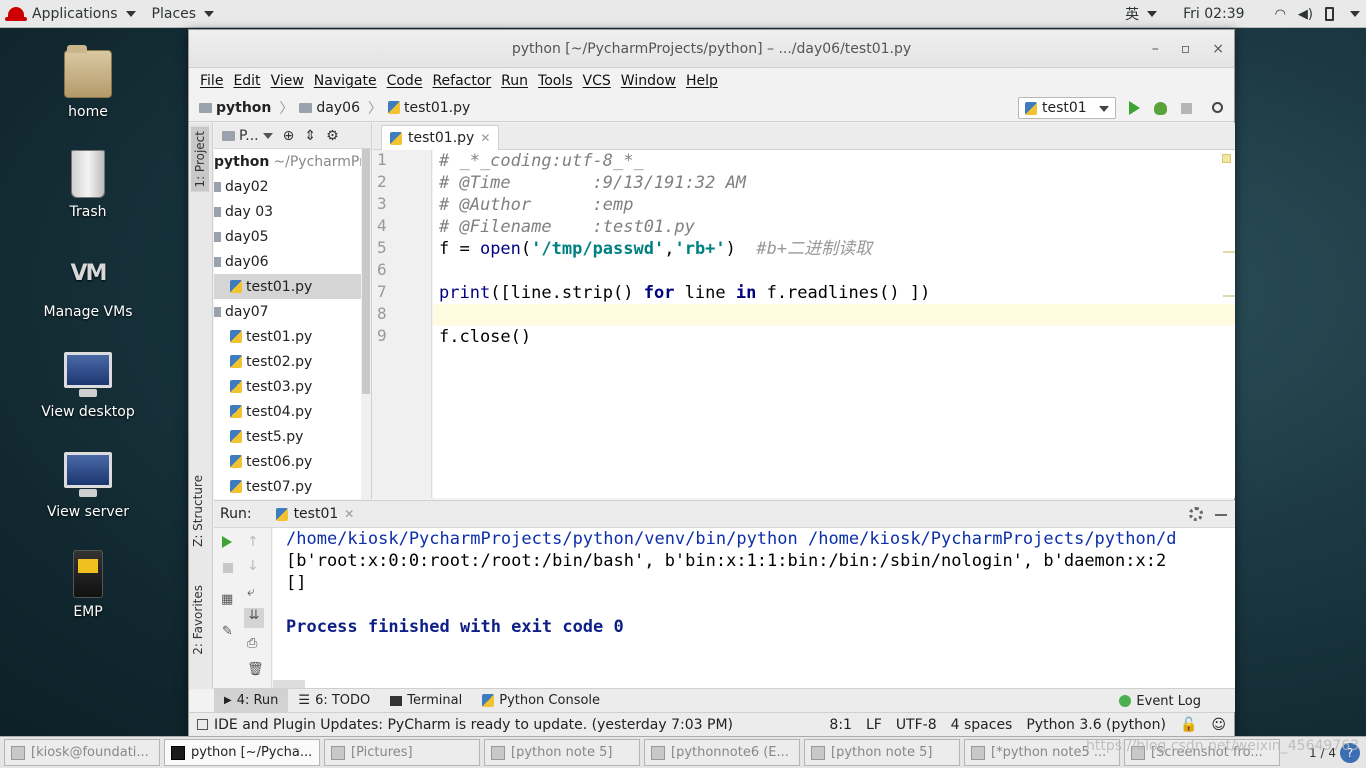  Describe the element at coordinates (198, 511) in the screenshot. I see `tab-structure: Z: Structure` at that location.